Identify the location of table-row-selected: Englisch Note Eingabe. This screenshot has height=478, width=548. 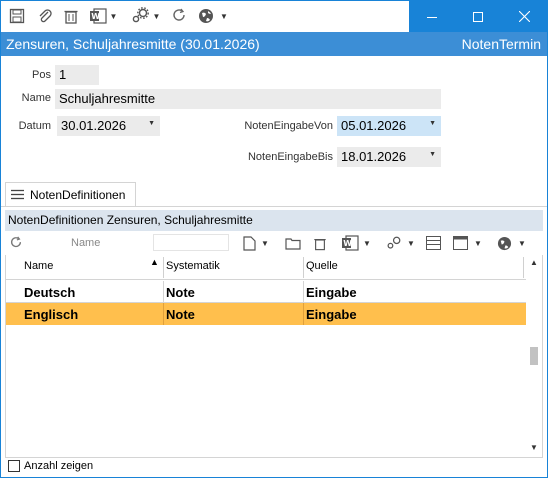
(266, 314).